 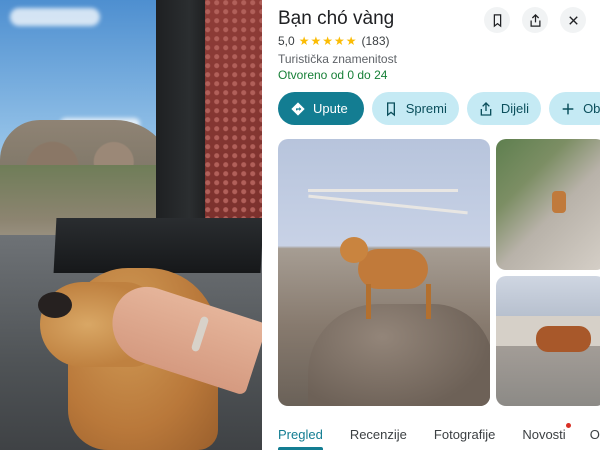 I want to click on more-action-label: Obj, so click(x=591, y=108).